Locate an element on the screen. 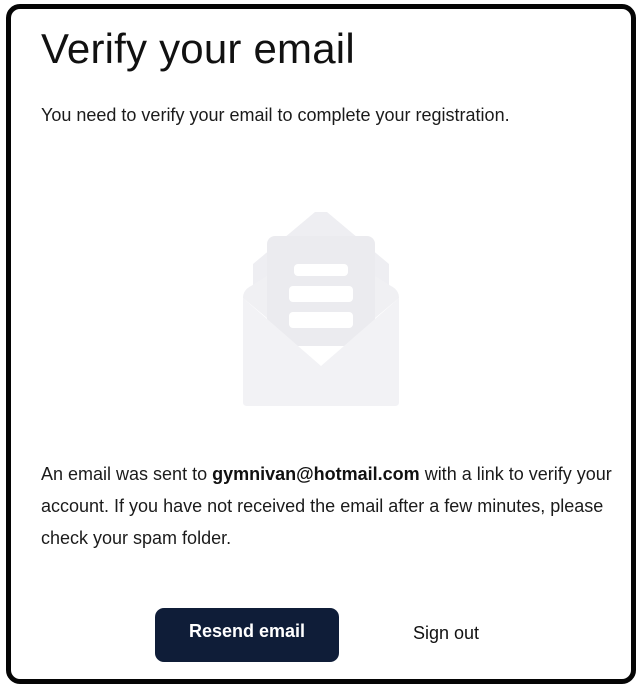 This screenshot has width=642, height=684. page-title: Verify your email is located at coordinates (198, 48).